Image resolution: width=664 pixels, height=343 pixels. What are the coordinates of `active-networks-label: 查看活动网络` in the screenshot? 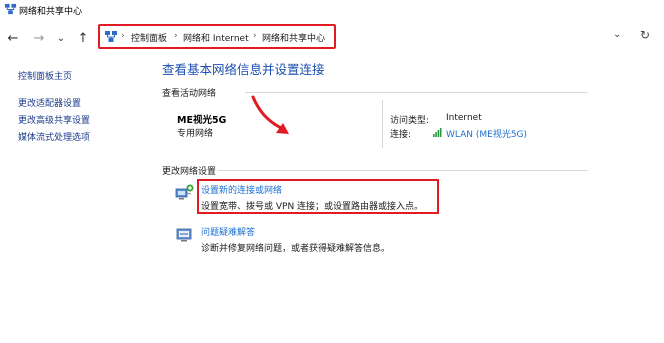 It's located at (189, 94).